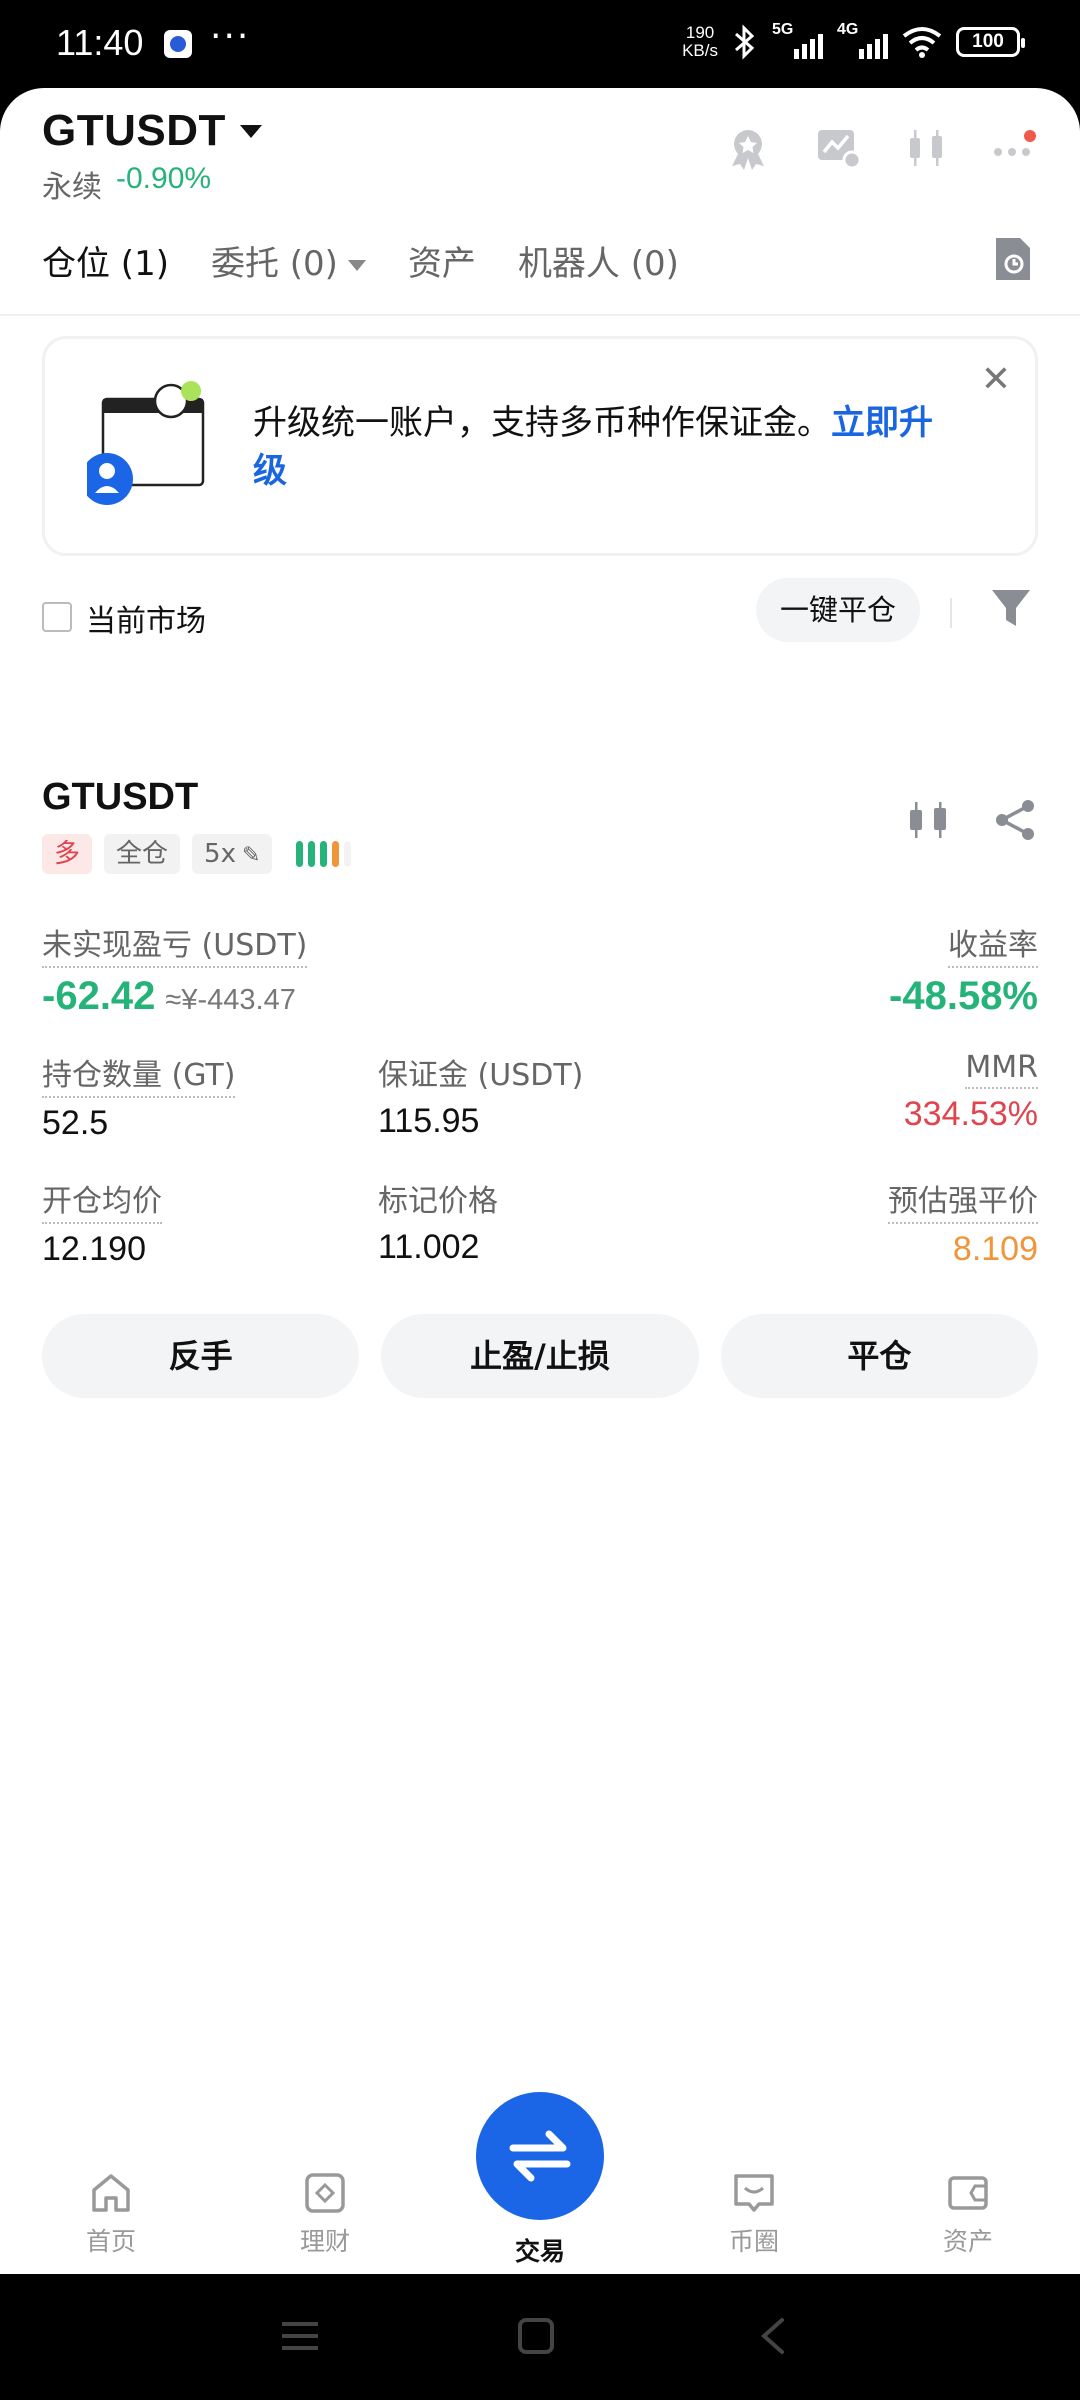 The width and height of the screenshot is (1080, 2400). I want to click on nav-trade-label: 交易, so click(540, 2250).